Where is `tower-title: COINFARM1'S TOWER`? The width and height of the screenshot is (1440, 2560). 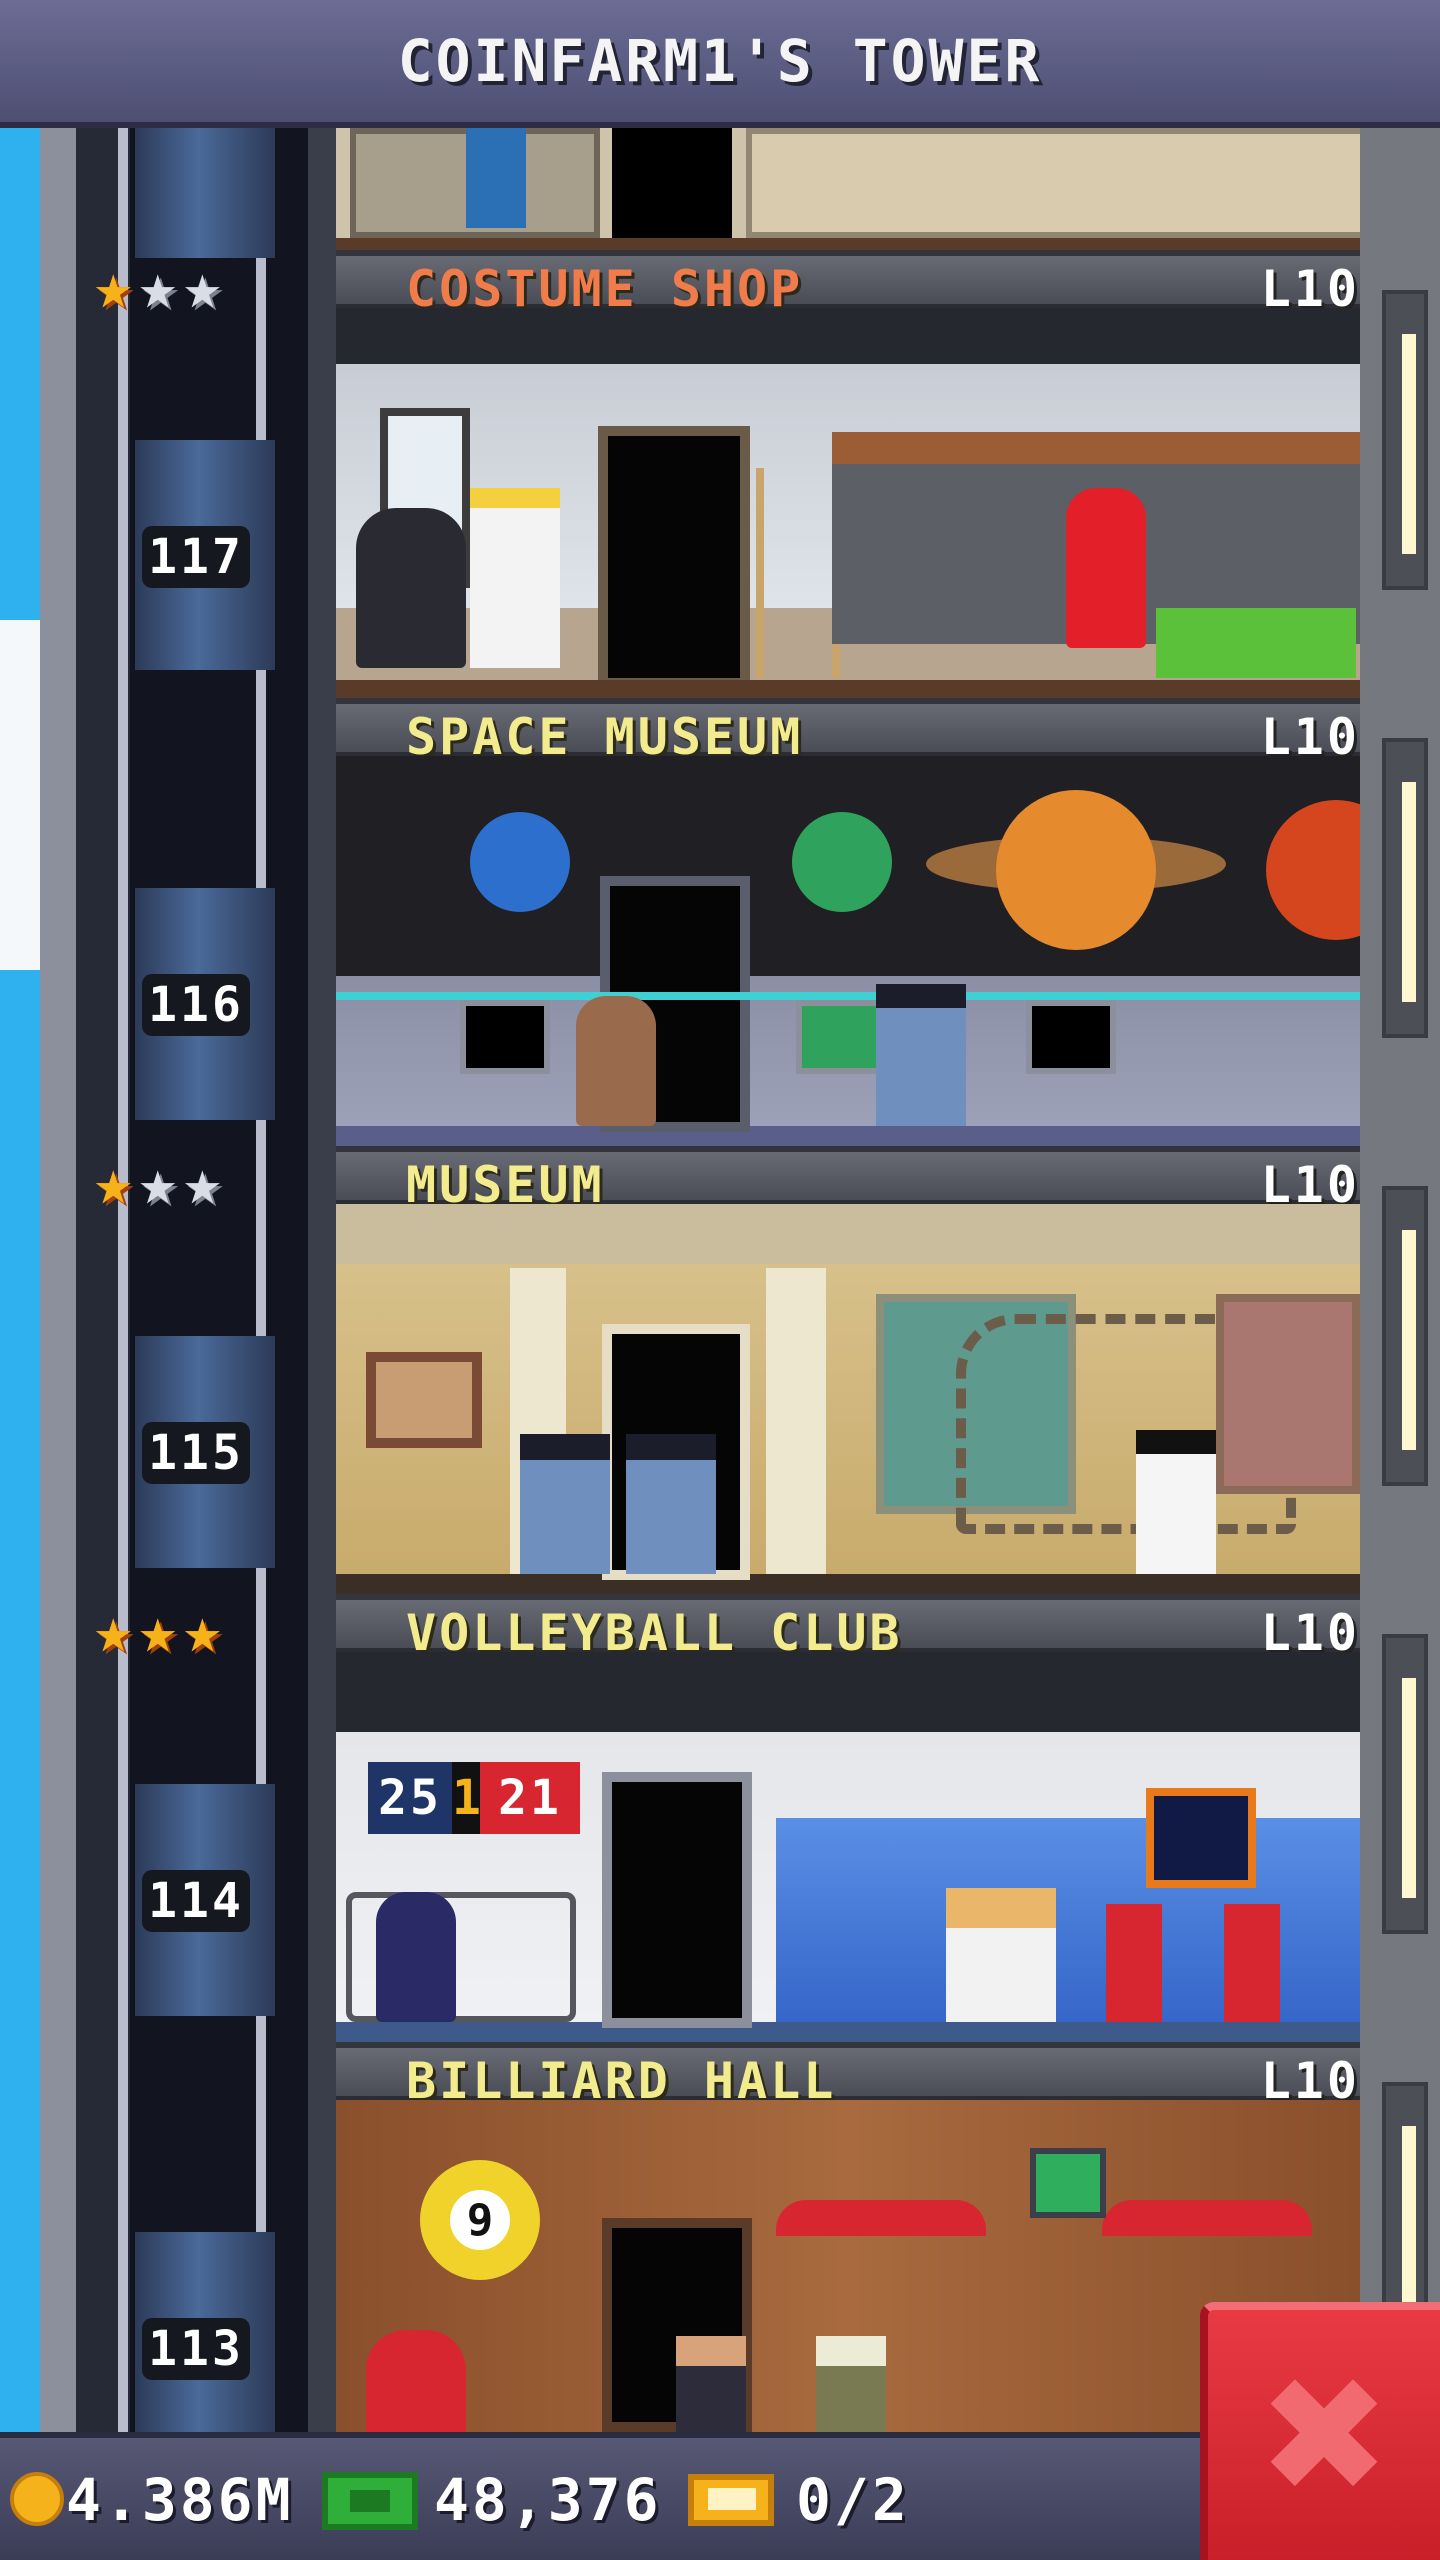
tower-title: COINFARM1'S TOWER is located at coordinates (720, 61).